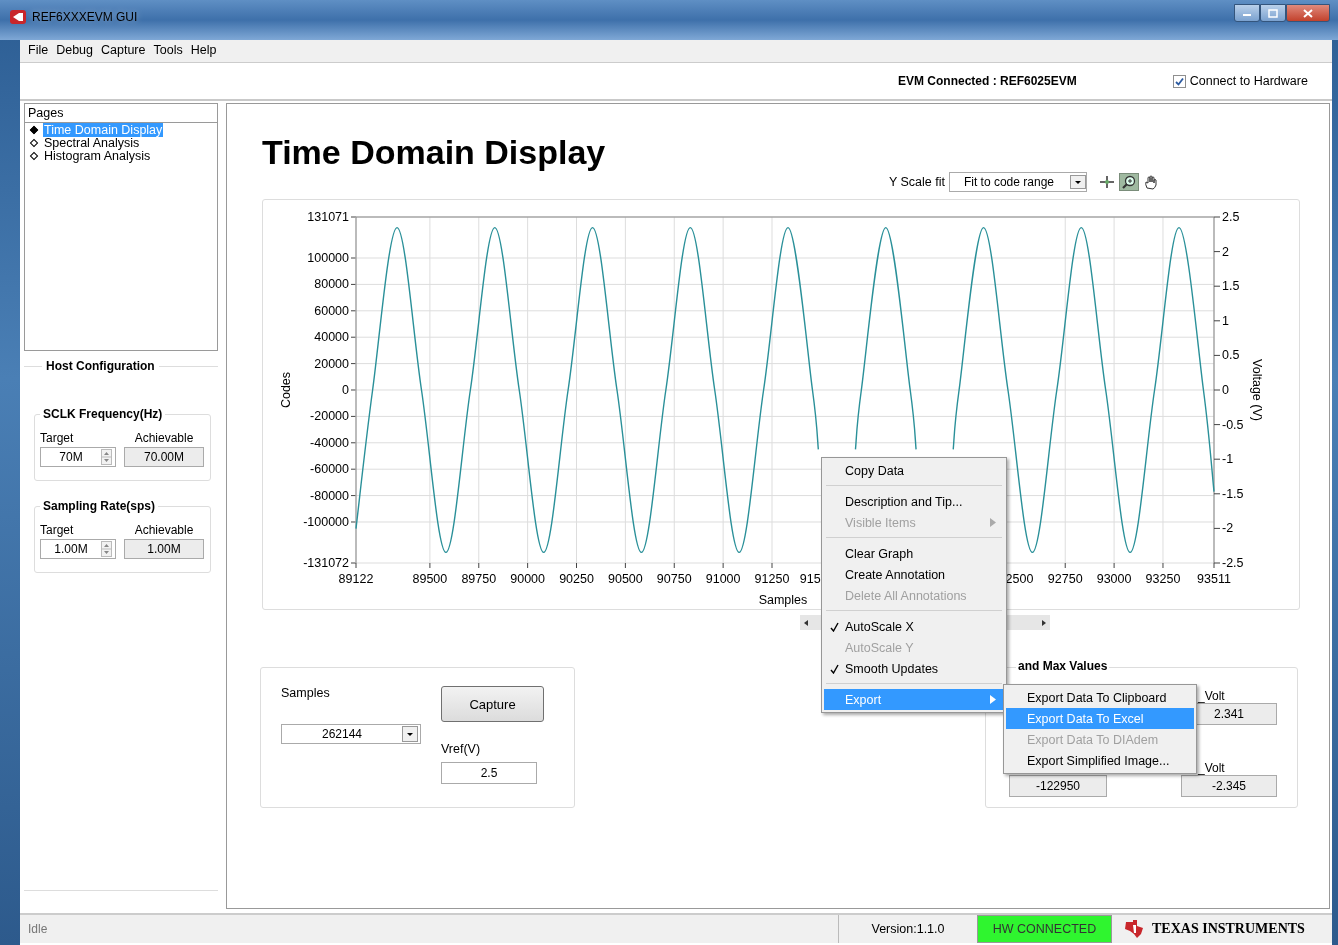  Describe the element at coordinates (914, 574) in the screenshot. I see `menu-item: Create Annotation` at that location.